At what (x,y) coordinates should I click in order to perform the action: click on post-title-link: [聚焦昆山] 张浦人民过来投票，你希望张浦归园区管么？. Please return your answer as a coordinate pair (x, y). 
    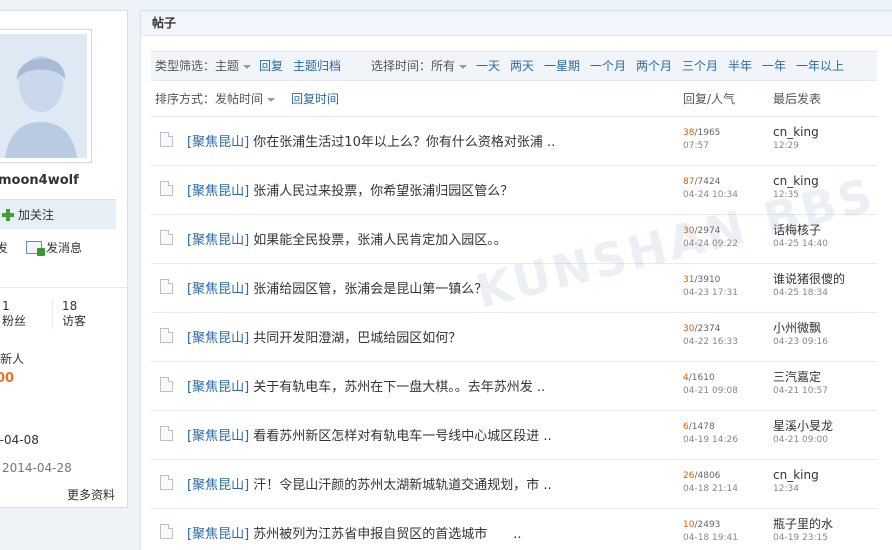
    Looking at the image, I should click on (350, 189).